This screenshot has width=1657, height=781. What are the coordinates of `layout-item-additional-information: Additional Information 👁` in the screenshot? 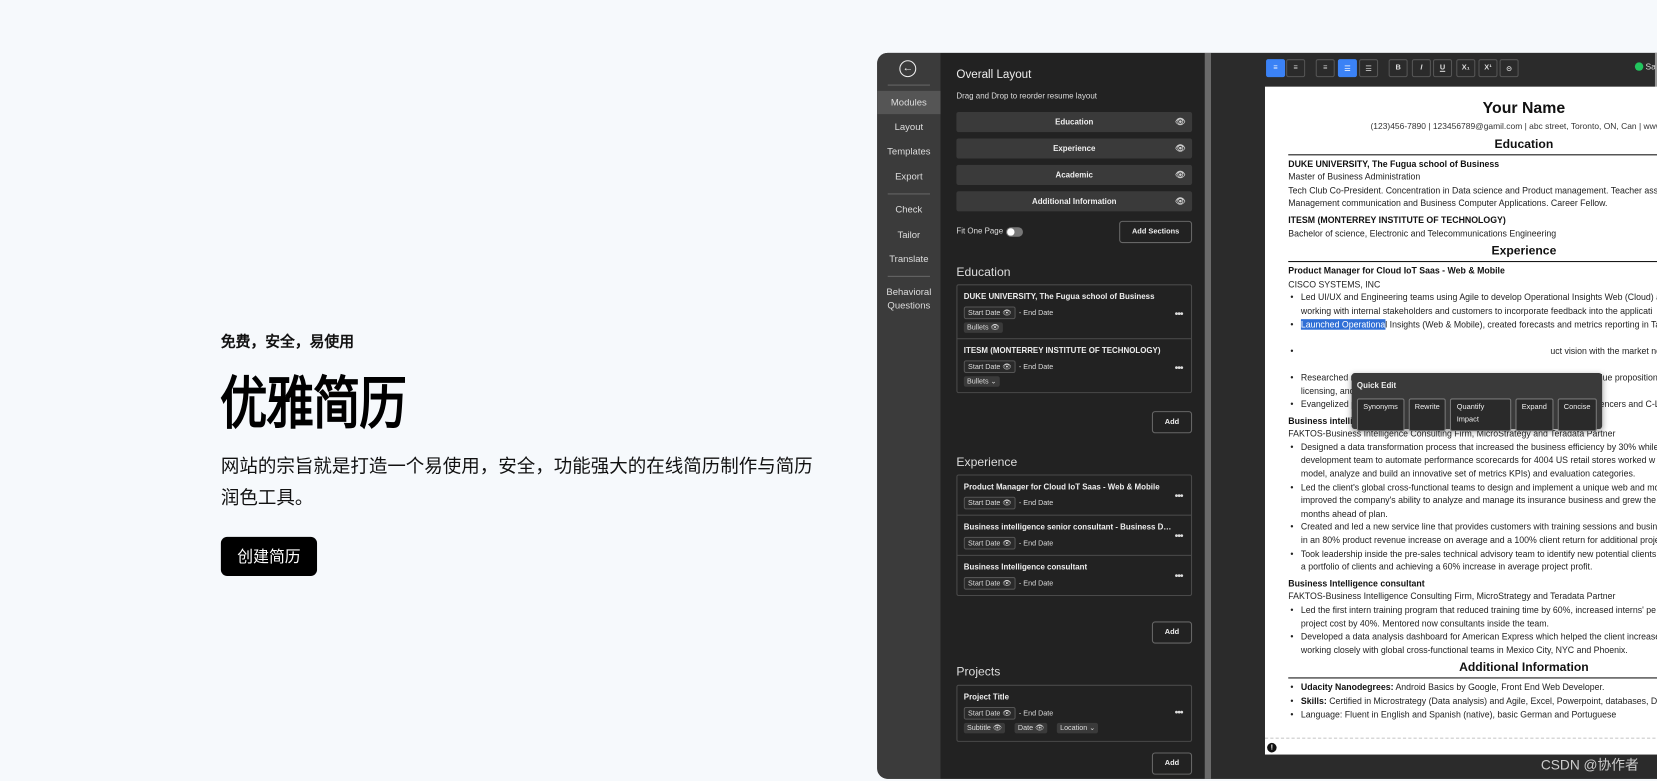 It's located at (1074, 201).